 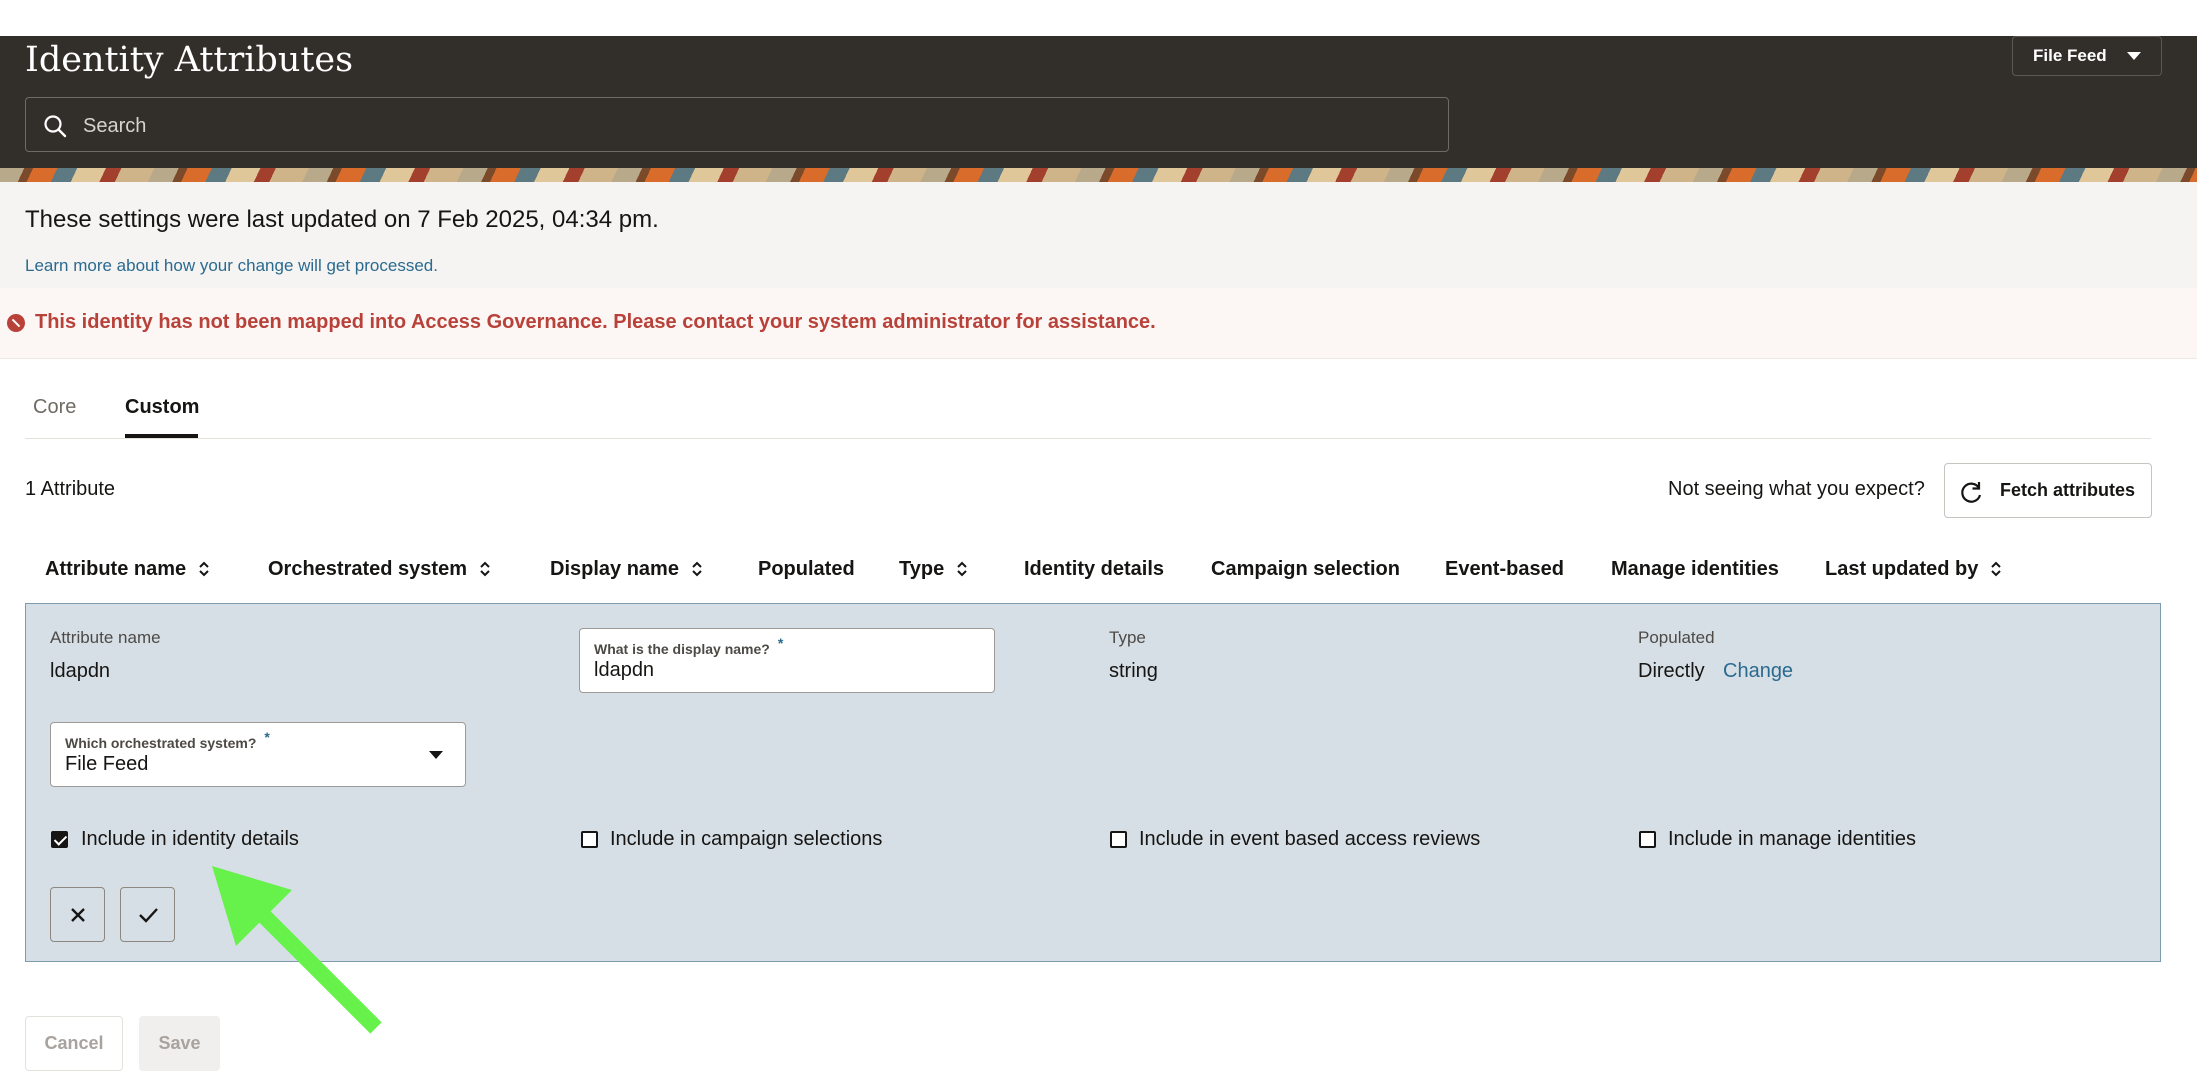 What do you see at coordinates (105, 637) in the screenshot?
I see `attribute-name-label: Attribute name` at bounding box center [105, 637].